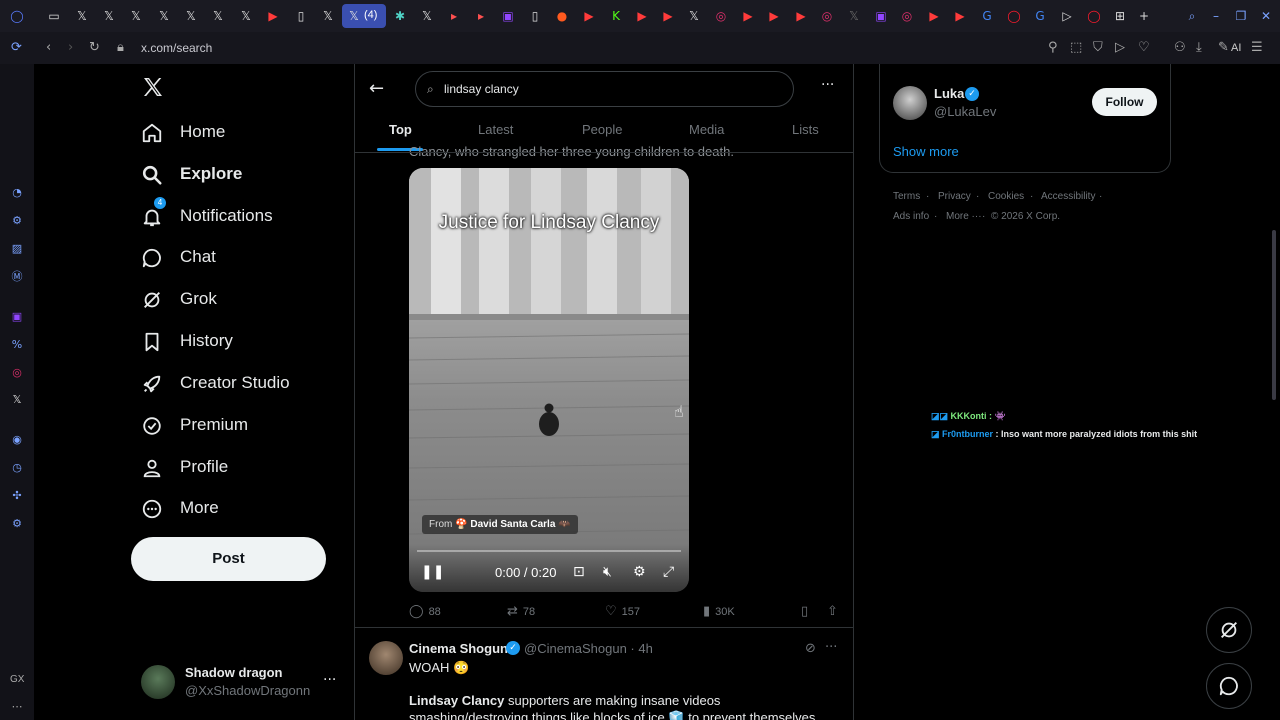  Describe the element at coordinates (194, 426) in the screenshot. I see `nav-premium: Premium` at that location.